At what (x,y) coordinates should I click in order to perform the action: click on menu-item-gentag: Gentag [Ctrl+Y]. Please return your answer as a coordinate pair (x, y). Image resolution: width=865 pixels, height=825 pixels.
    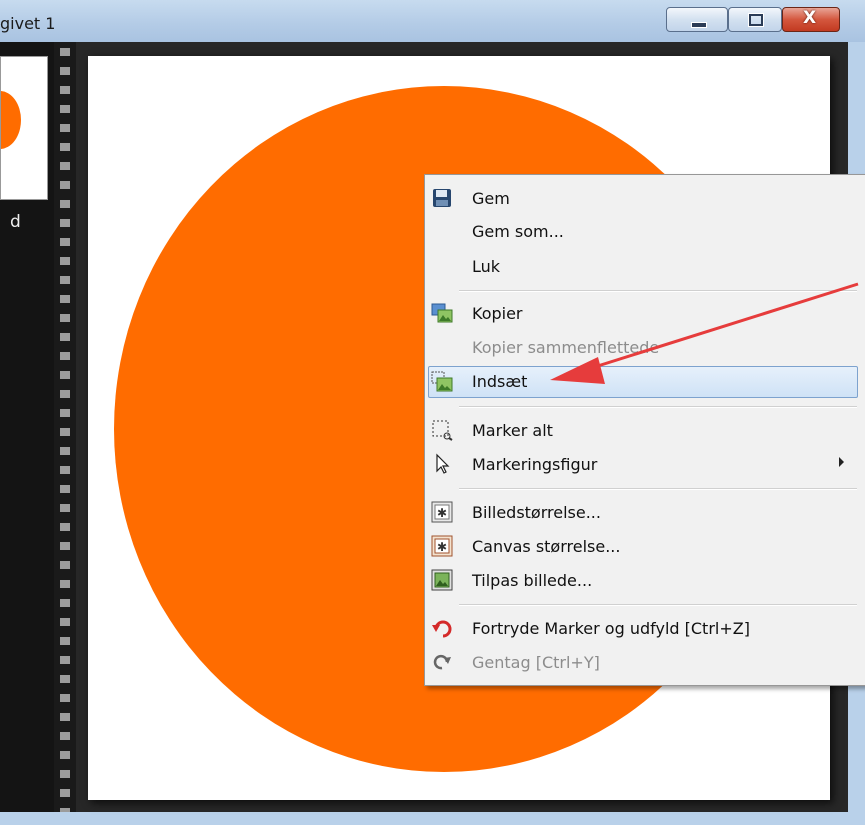
    Looking at the image, I should click on (643, 662).